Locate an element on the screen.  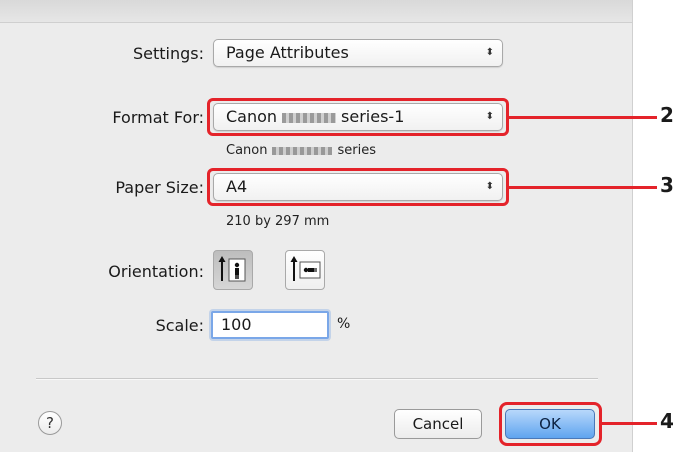
portrait-orientation-icon is located at coordinates (232, 269).